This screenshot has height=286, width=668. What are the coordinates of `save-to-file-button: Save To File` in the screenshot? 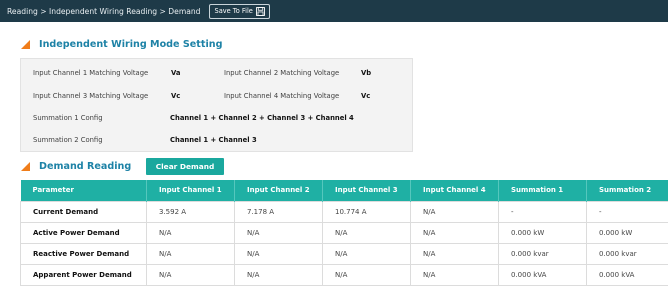 It's located at (239, 11).